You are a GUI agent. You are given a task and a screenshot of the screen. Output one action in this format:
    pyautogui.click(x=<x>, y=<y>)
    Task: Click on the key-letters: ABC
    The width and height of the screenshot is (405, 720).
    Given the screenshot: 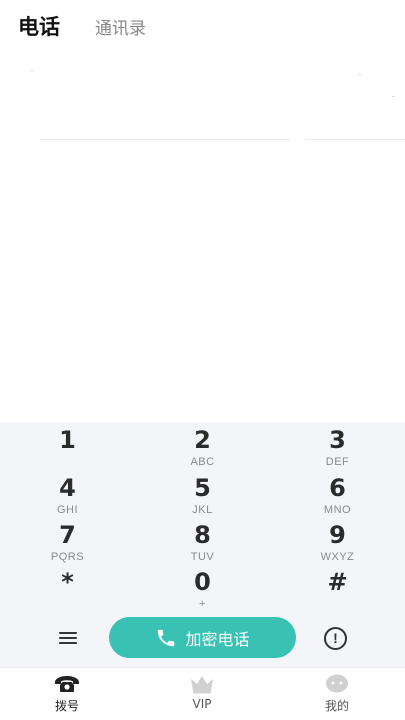 What is the action you would take?
    pyautogui.click(x=202, y=462)
    